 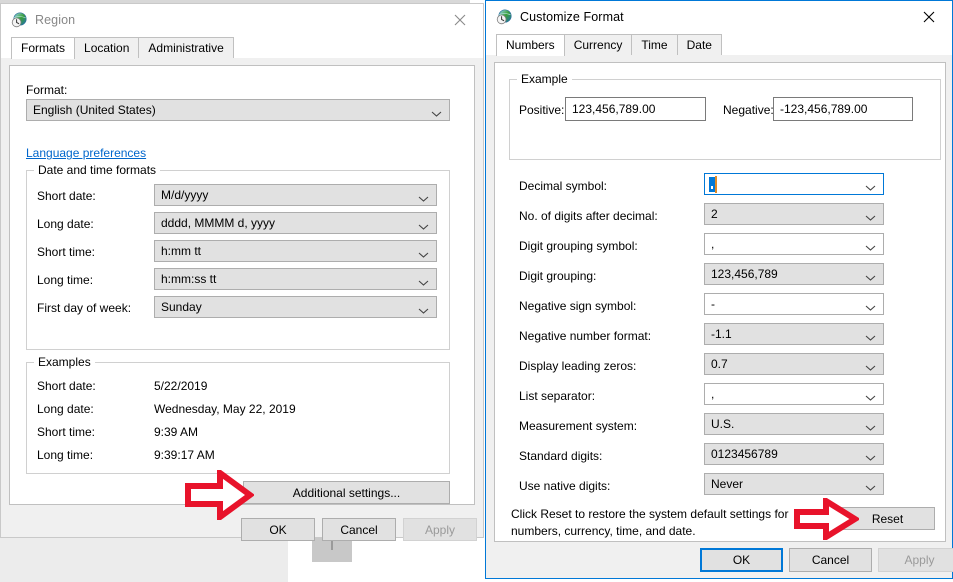 What do you see at coordinates (238, 110) in the screenshot?
I see `format-combo: English (United States)` at bounding box center [238, 110].